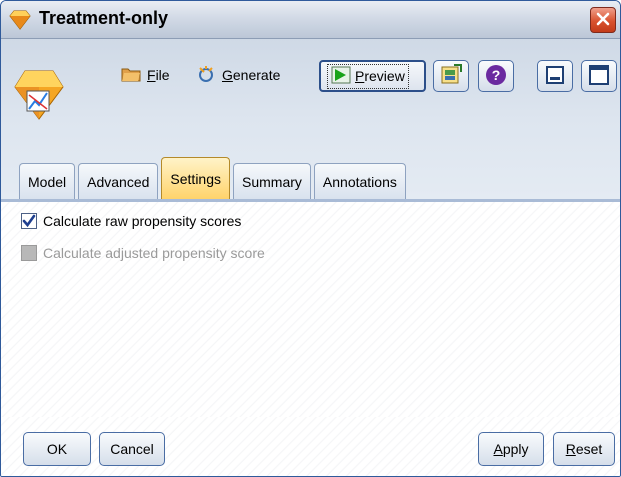 This screenshot has height=477, width=621. I want to click on preview-focus-ring: Preview, so click(368, 76).